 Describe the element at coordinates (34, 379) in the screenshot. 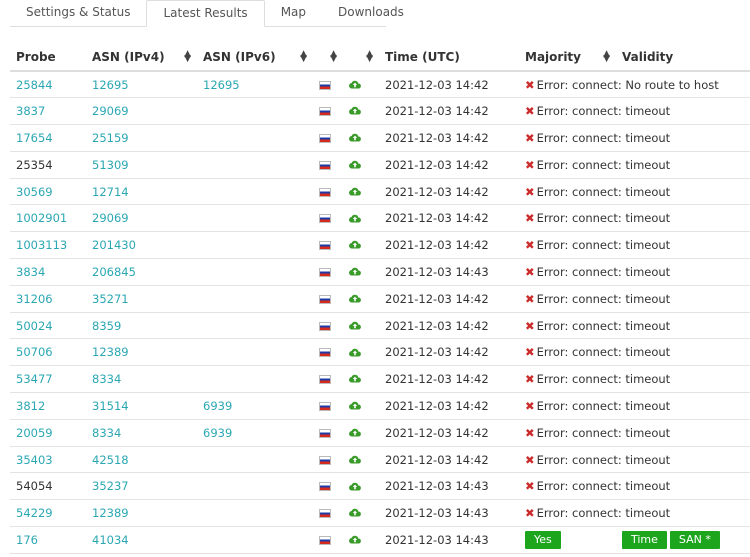

I see `probe-link: 53477` at that location.